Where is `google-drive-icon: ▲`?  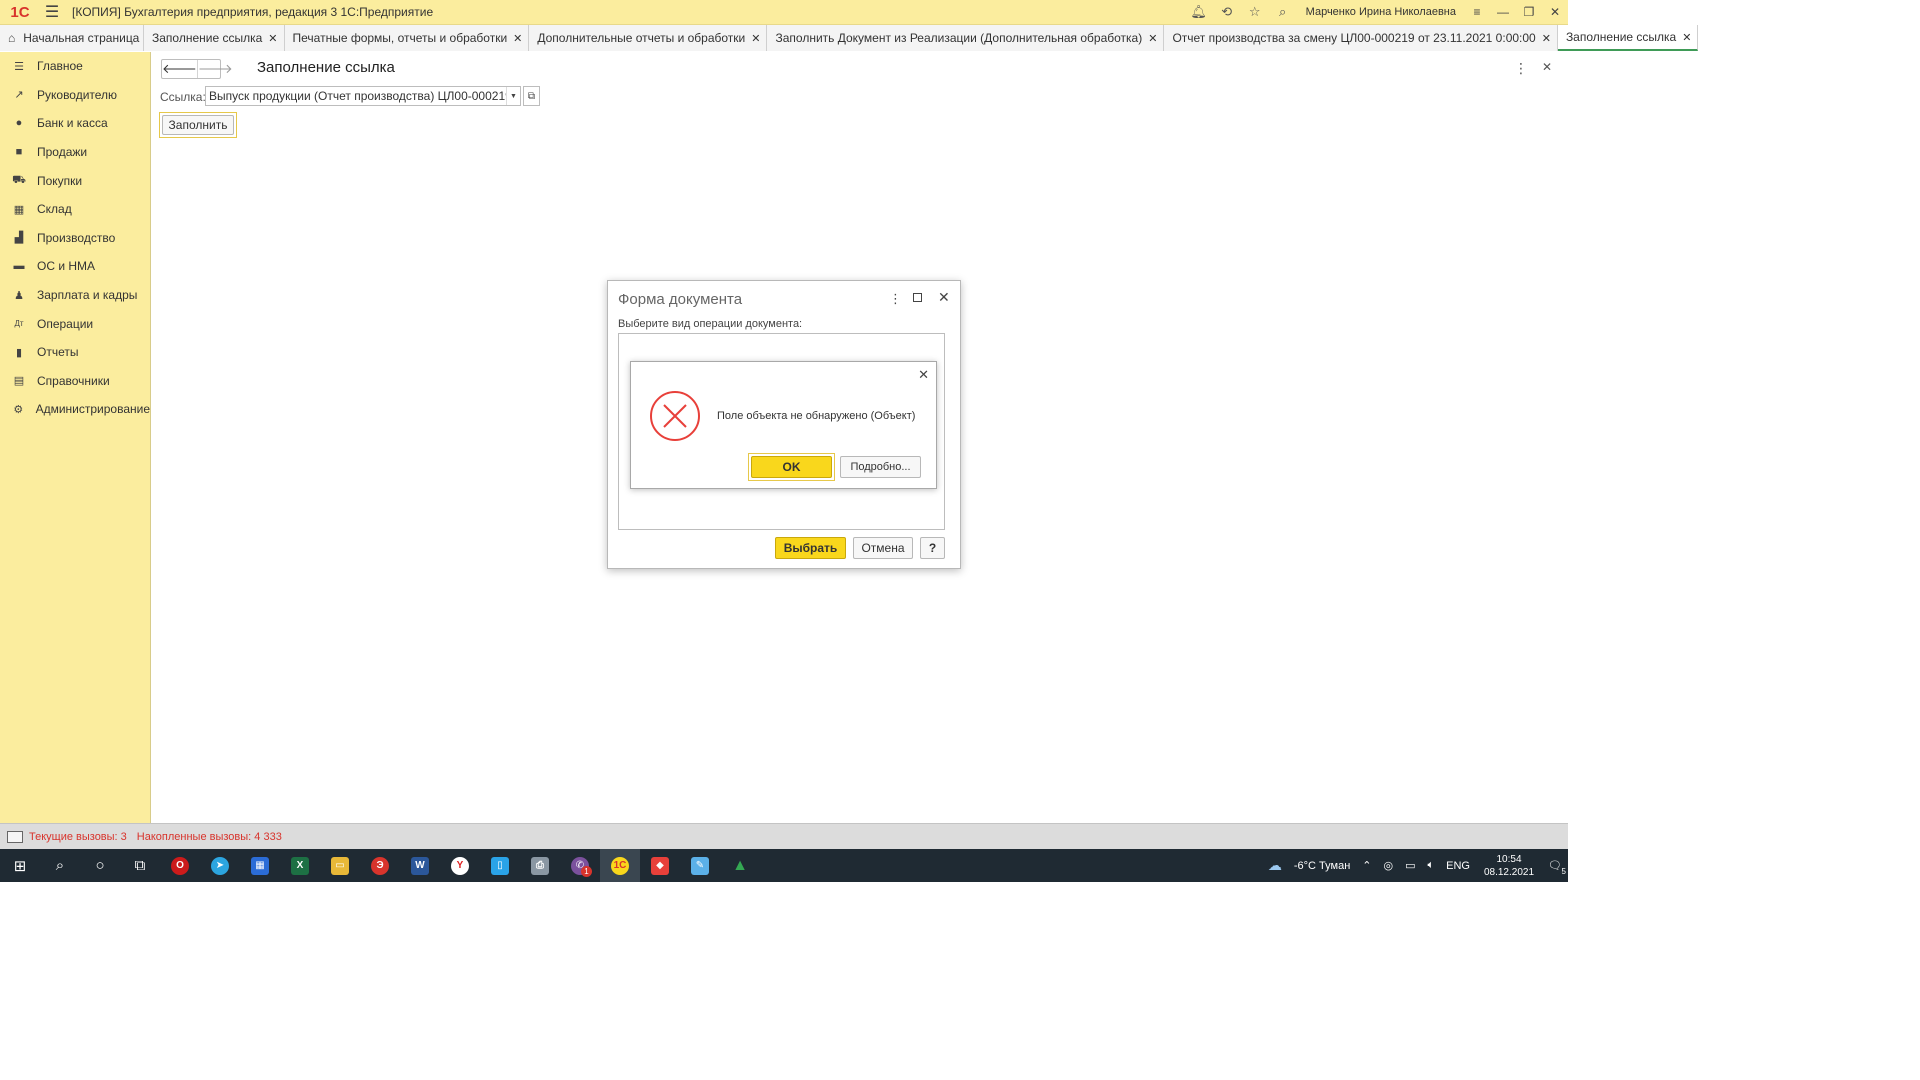
google-drive-icon: ▲ is located at coordinates (740, 865).